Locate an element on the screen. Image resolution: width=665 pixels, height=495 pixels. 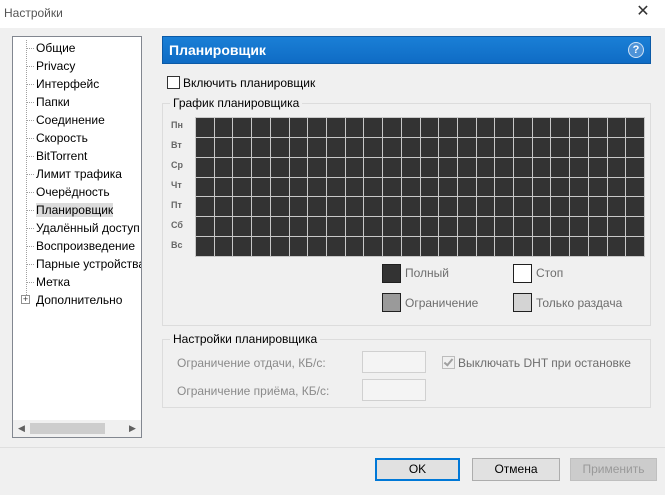
enable-scheduler-label: Включить планировщик is located at coordinates (249, 83).